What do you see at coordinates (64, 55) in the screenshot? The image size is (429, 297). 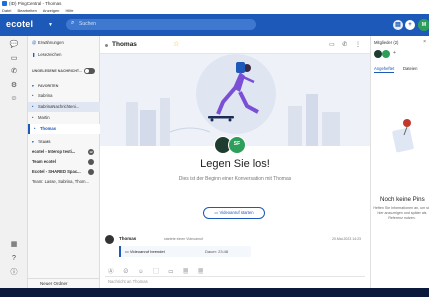 I see `sidebar-item-bookmarks: ❚ Lesezeichen` at bounding box center [64, 55].